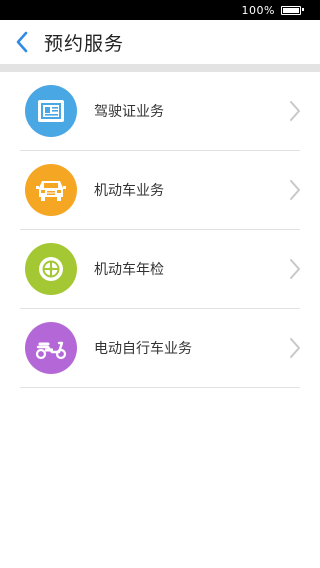 The width and height of the screenshot is (320, 568). What do you see at coordinates (84, 43) in the screenshot?
I see `page-title: 预约服务` at bounding box center [84, 43].